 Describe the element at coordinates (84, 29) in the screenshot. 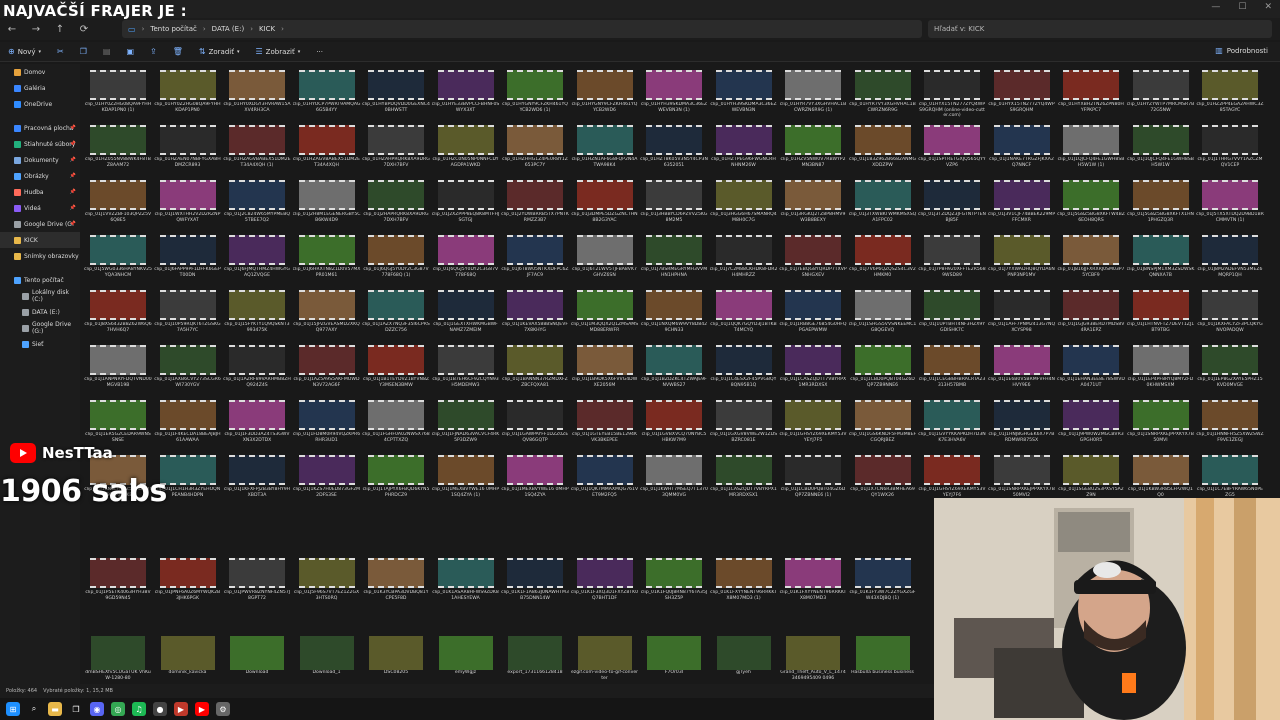

I see `refresh-icon: ⟳` at that location.